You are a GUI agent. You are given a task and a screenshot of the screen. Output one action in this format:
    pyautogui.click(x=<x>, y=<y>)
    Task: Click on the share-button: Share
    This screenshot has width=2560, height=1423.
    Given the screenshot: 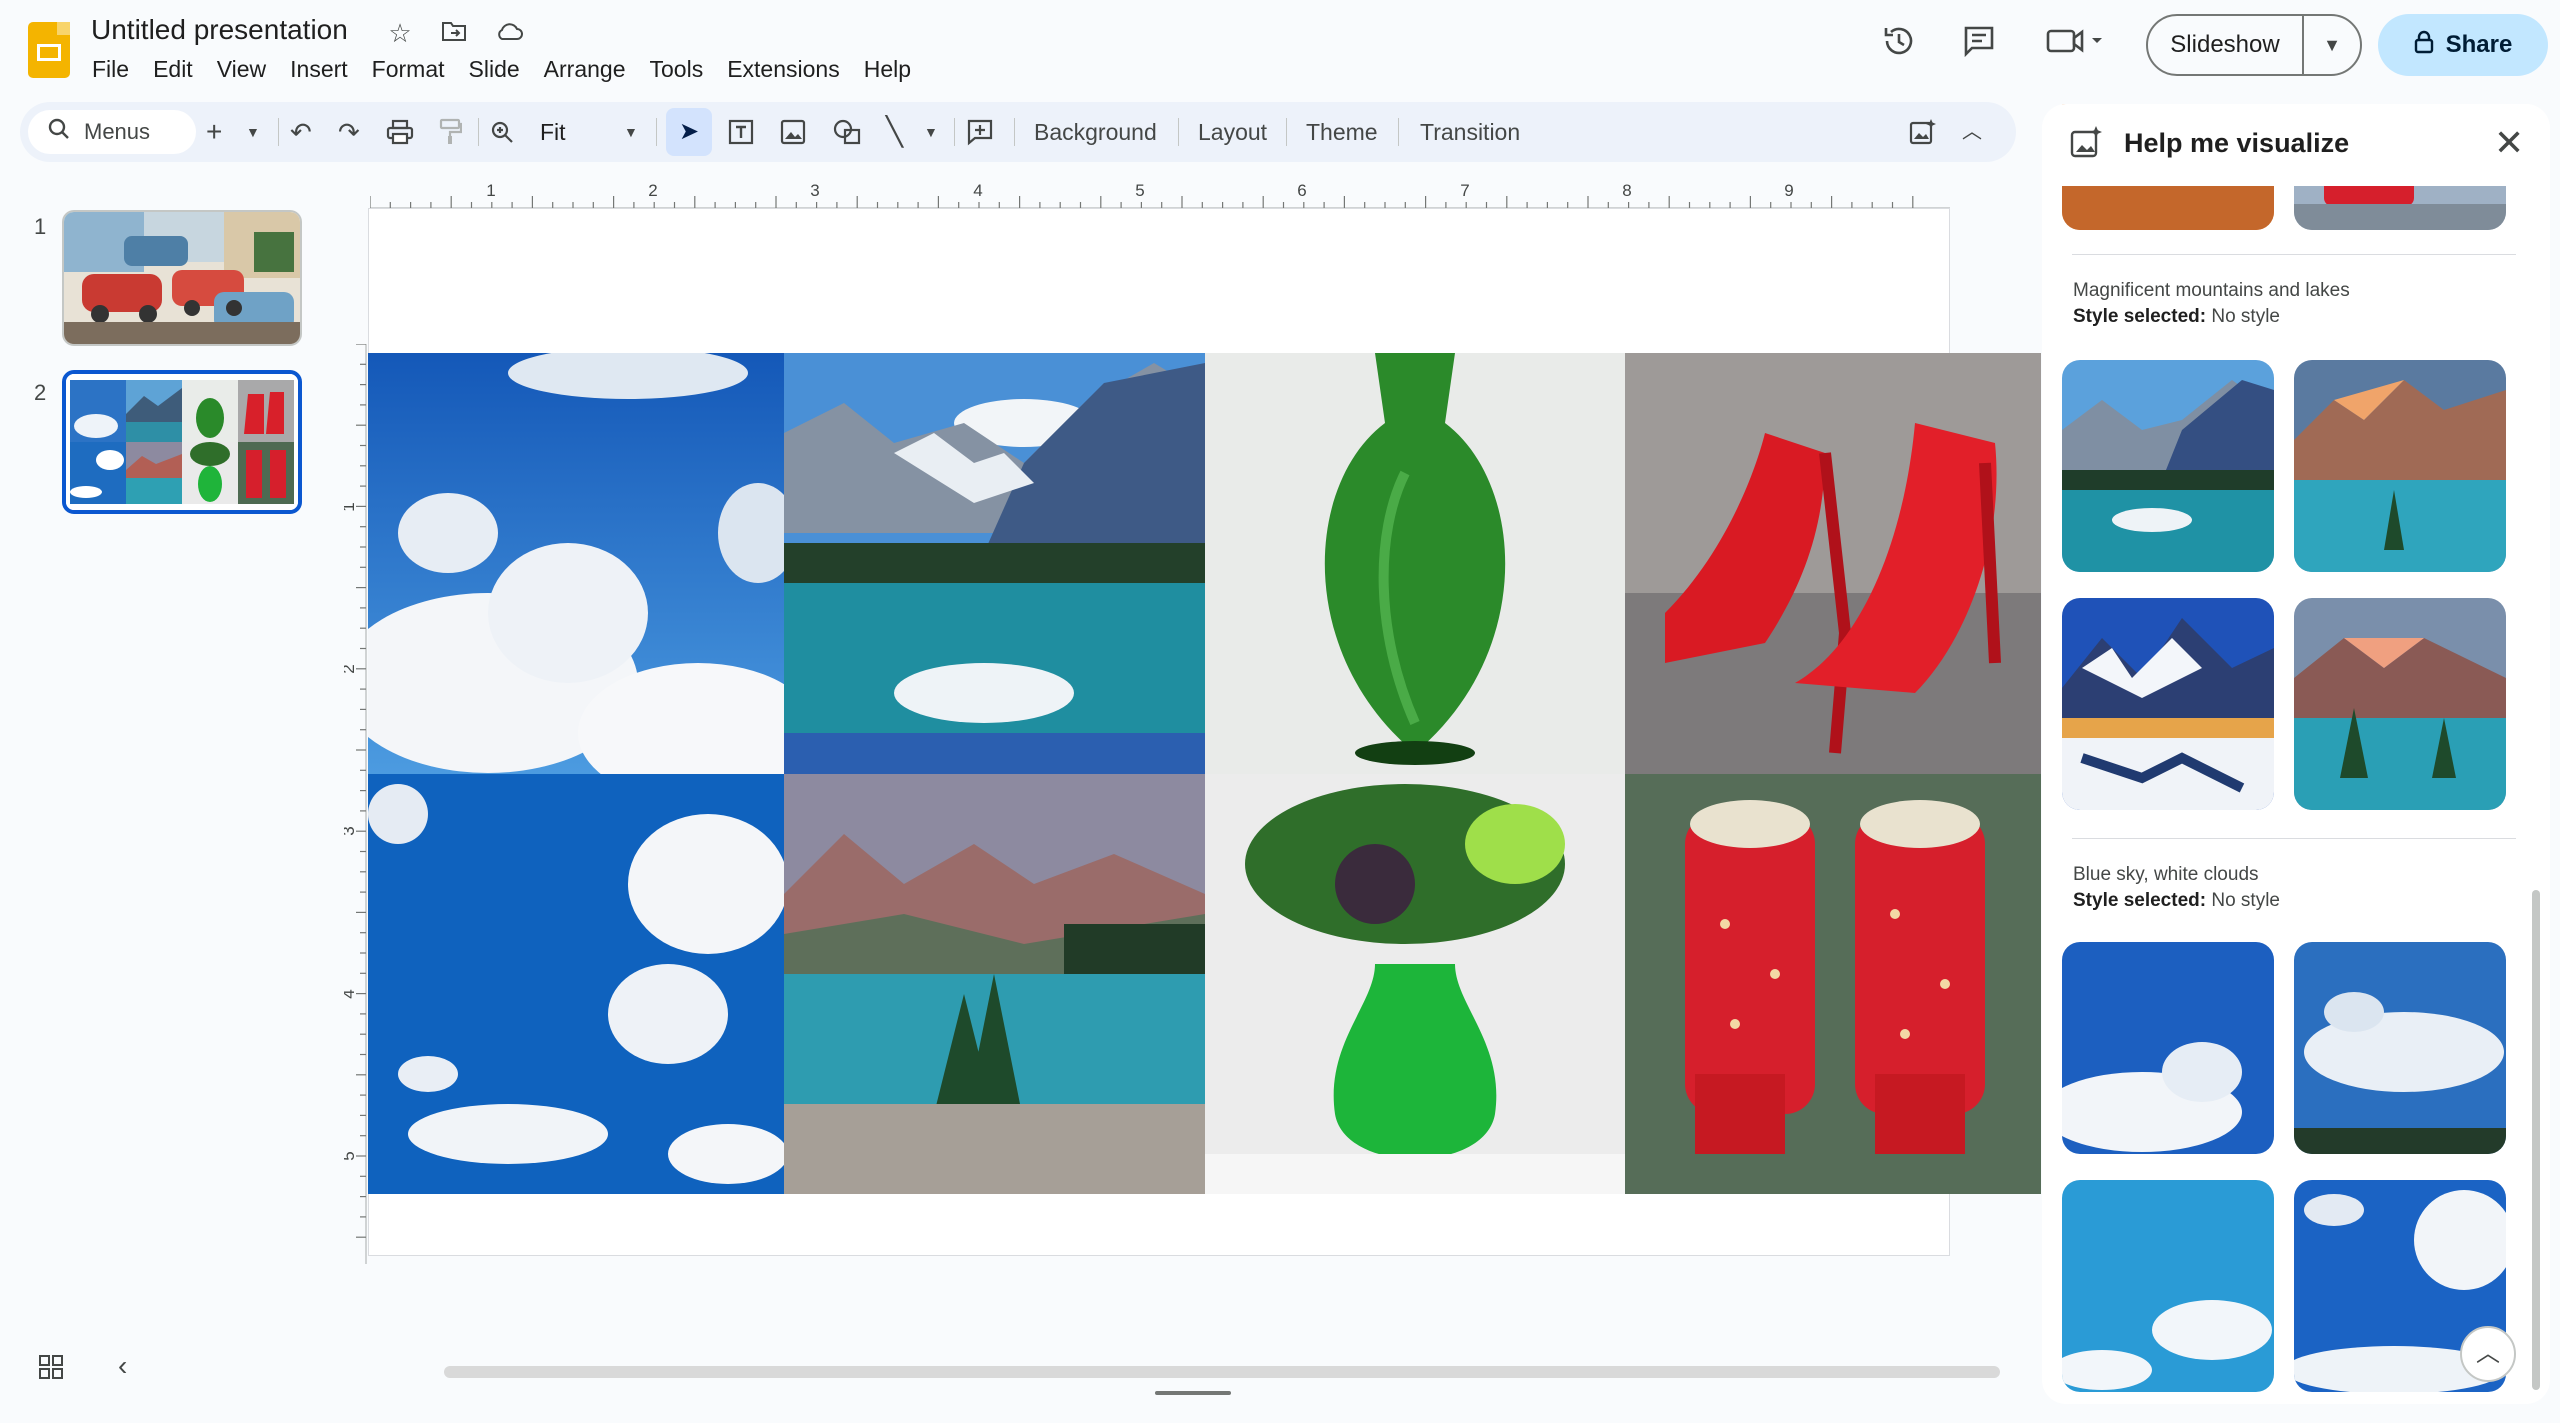 What is the action you would take?
    pyautogui.click(x=2463, y=45)
    